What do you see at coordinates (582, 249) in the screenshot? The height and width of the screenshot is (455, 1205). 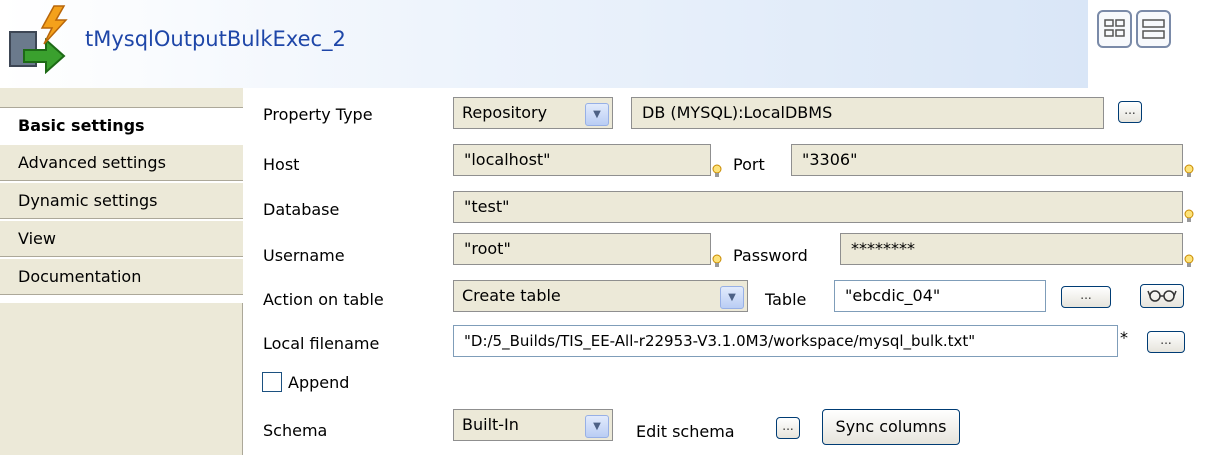 I see `username-field: "root"` at bounding box center [582, 249].